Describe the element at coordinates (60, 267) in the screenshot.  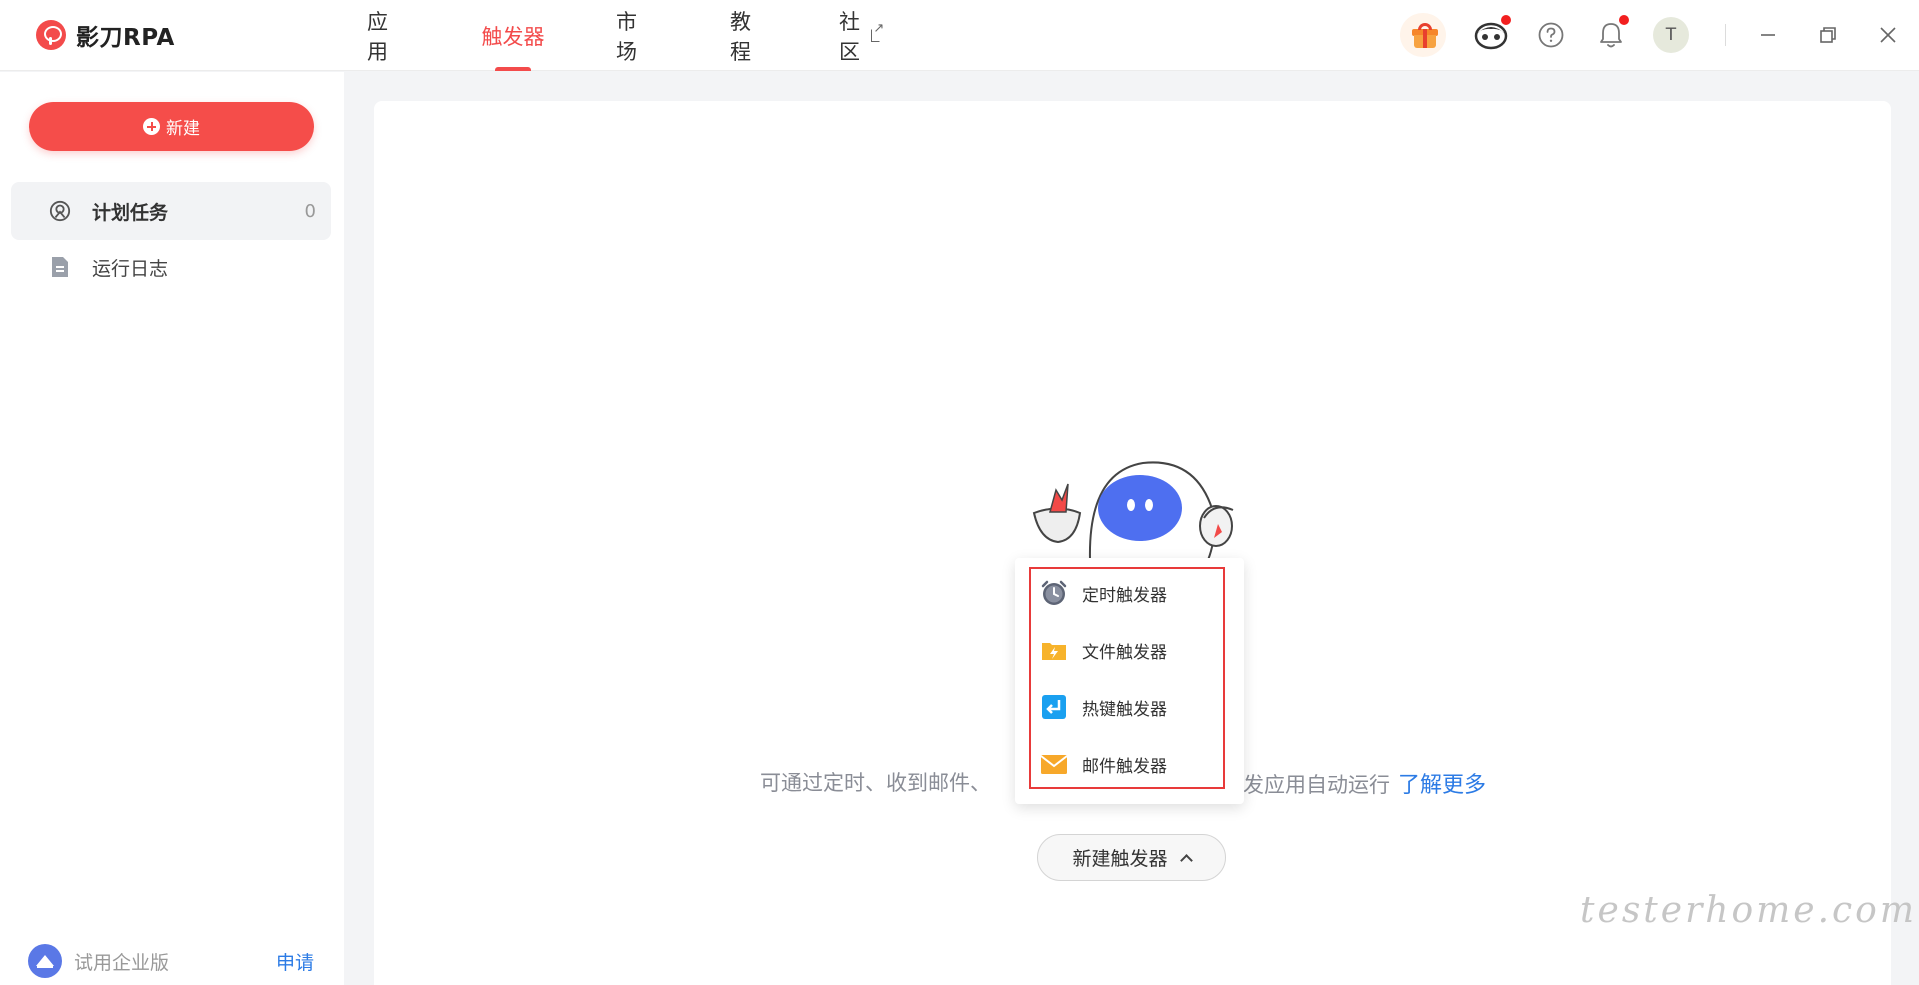
I see `document-icon` at that location.